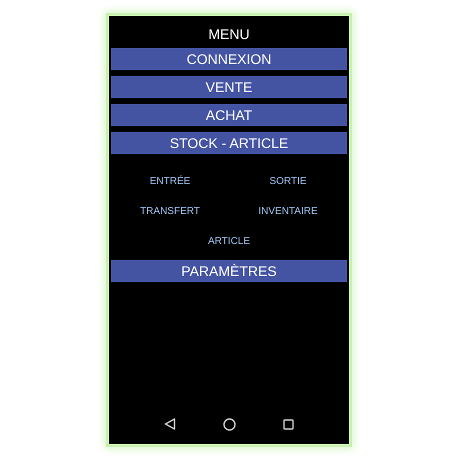 This screenshot has width=458, height=458. I want to click on back-icon, so click(170, 424).